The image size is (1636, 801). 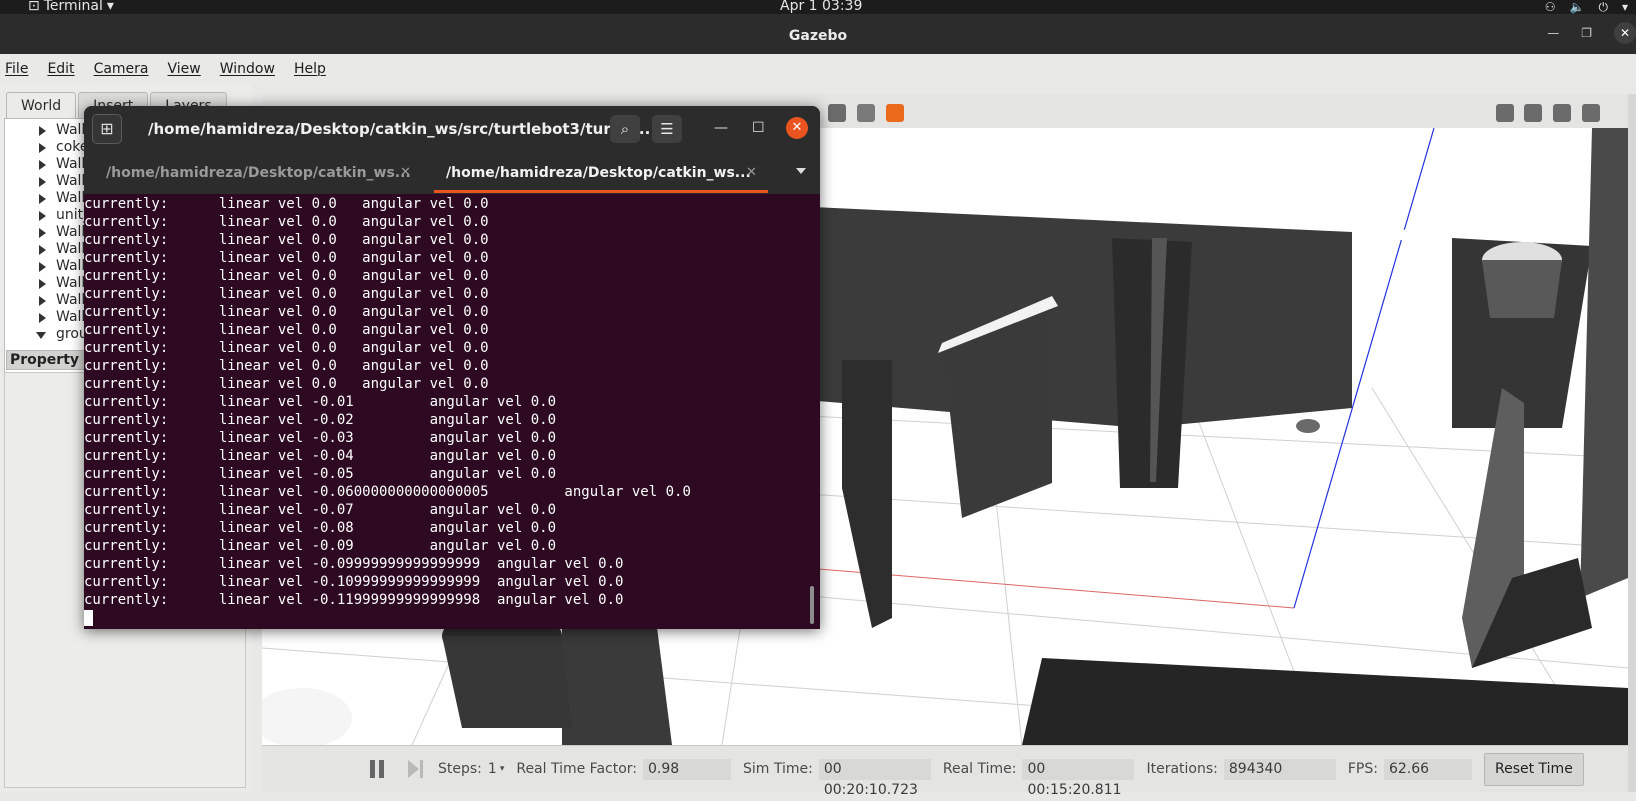 I want to click on fps-value: 62.66, so click(x=1427, y=769).